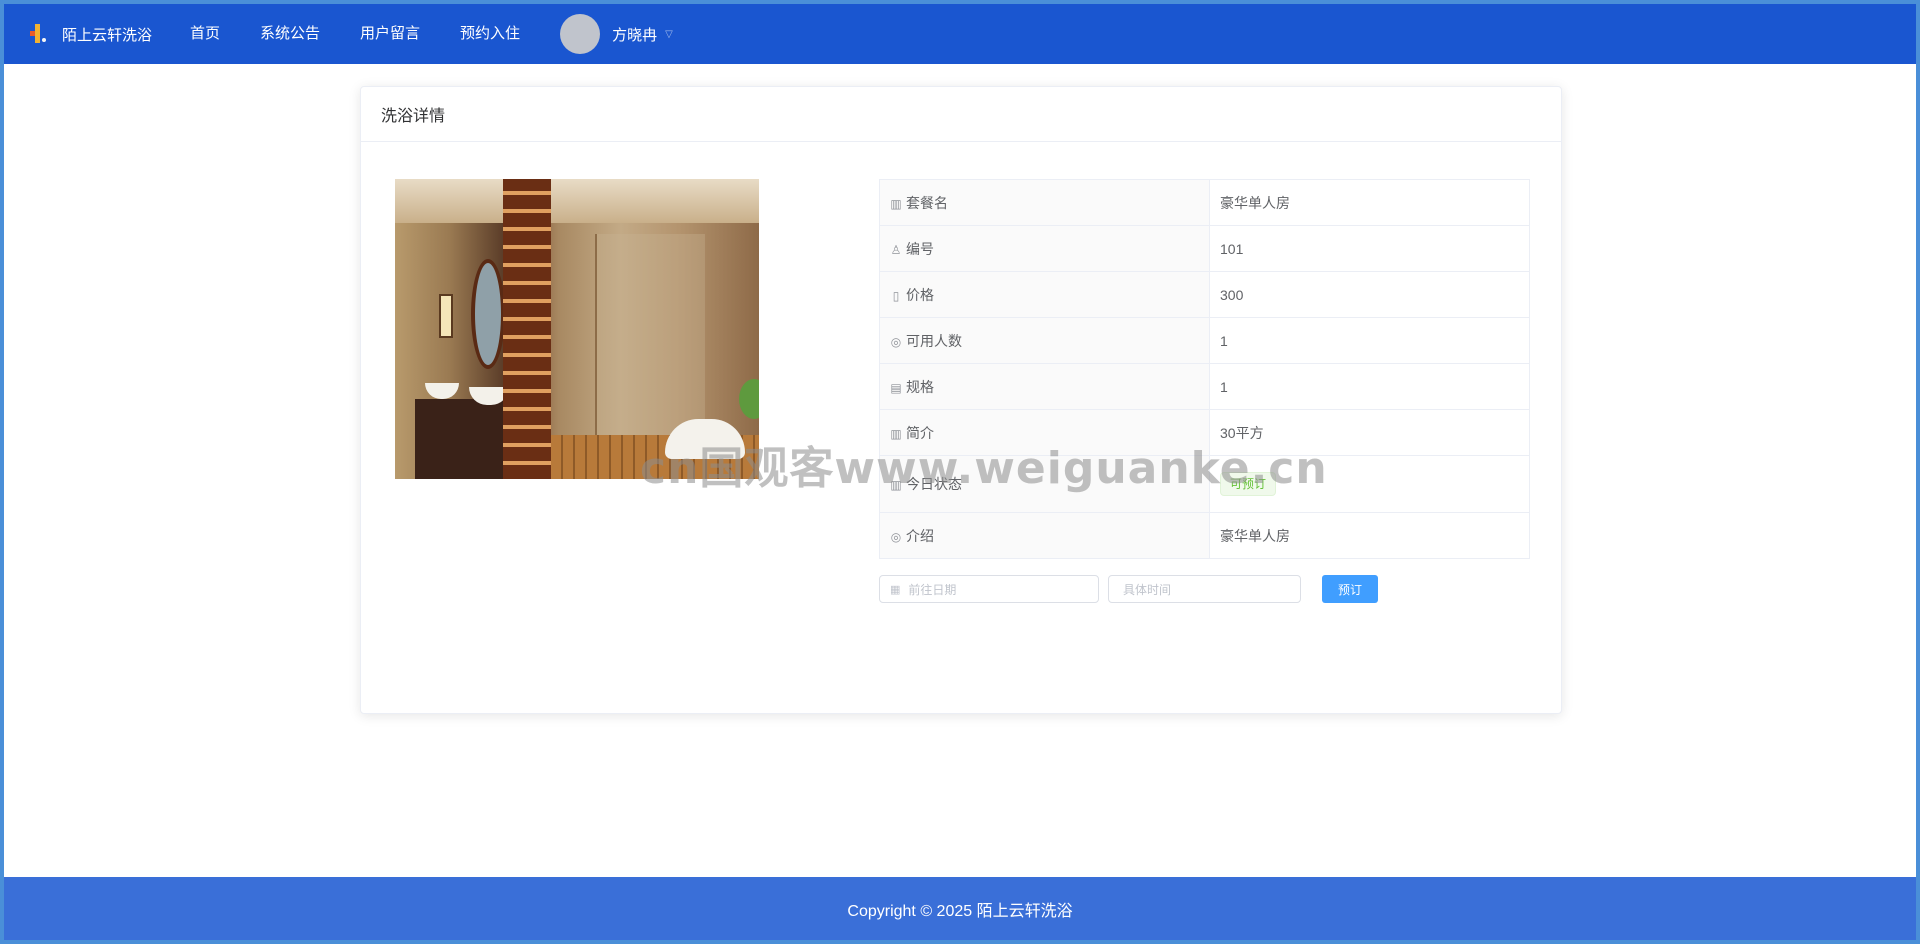 This screenshot has height=944, width=1920. What do you see at coordinates (1147, 589) in the screenshot?
I see `time-placeholder: 具体时间` at bounding box center [1147, 589].